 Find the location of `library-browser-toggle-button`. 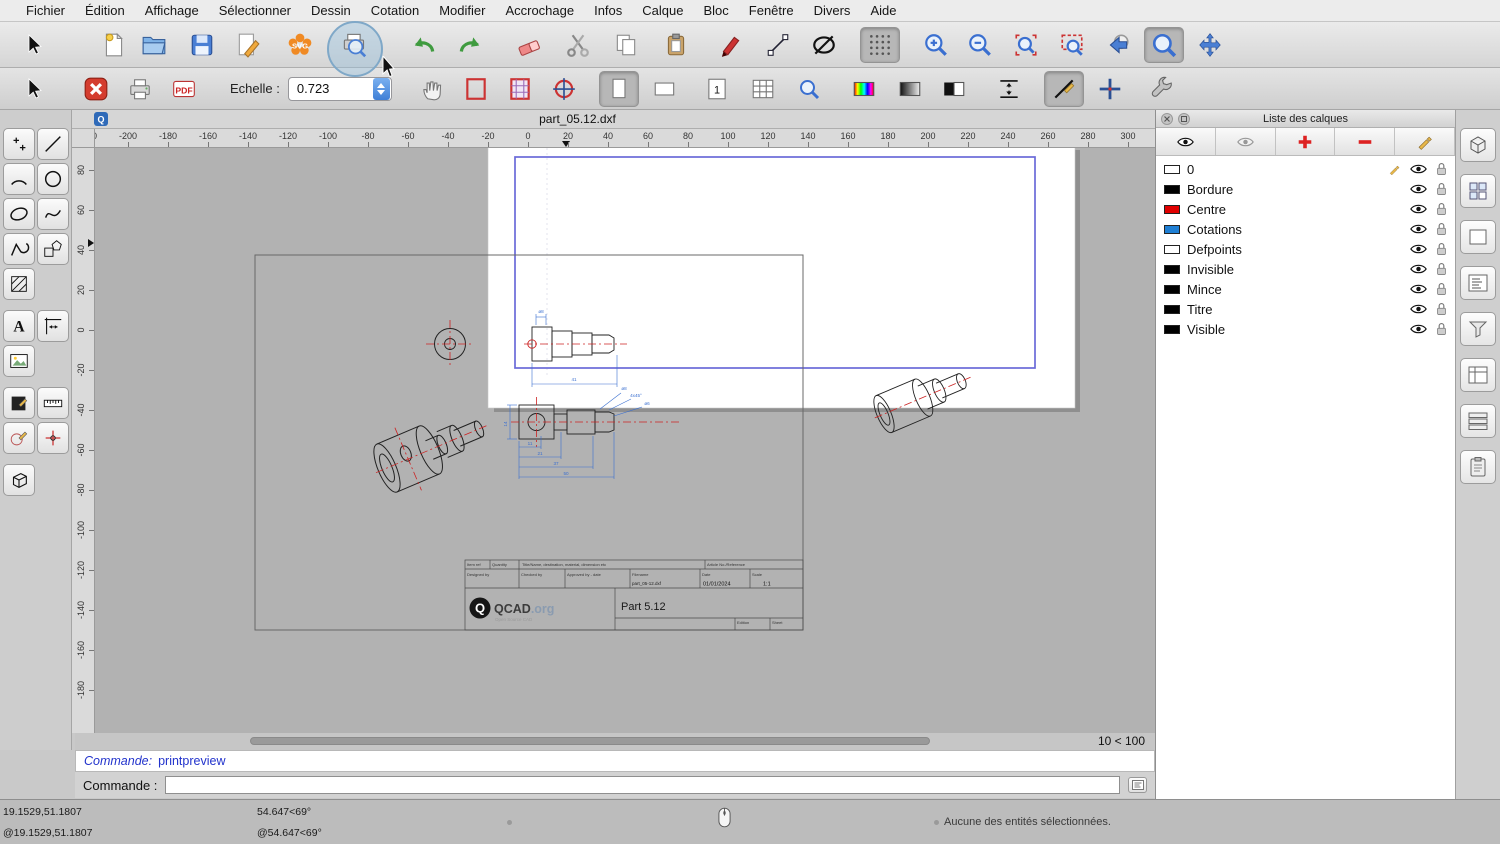

library-browser-toggle-button is located at coordinates (1478, 375).